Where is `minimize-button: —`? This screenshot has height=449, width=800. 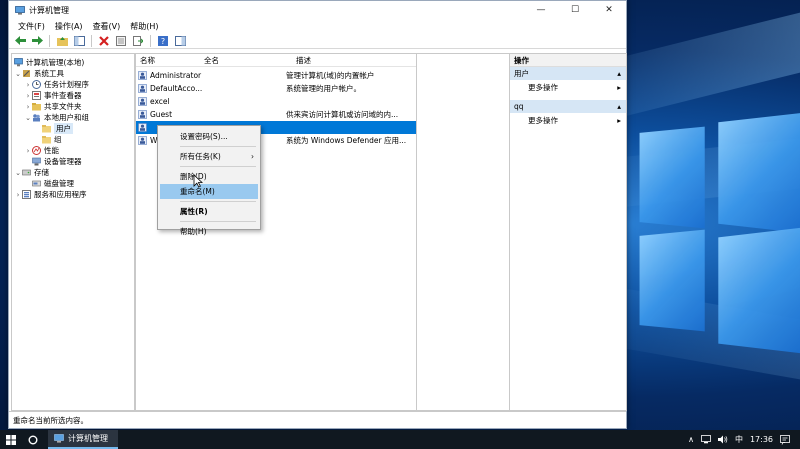 minimize-button: — is located at coordinates (541, 10).